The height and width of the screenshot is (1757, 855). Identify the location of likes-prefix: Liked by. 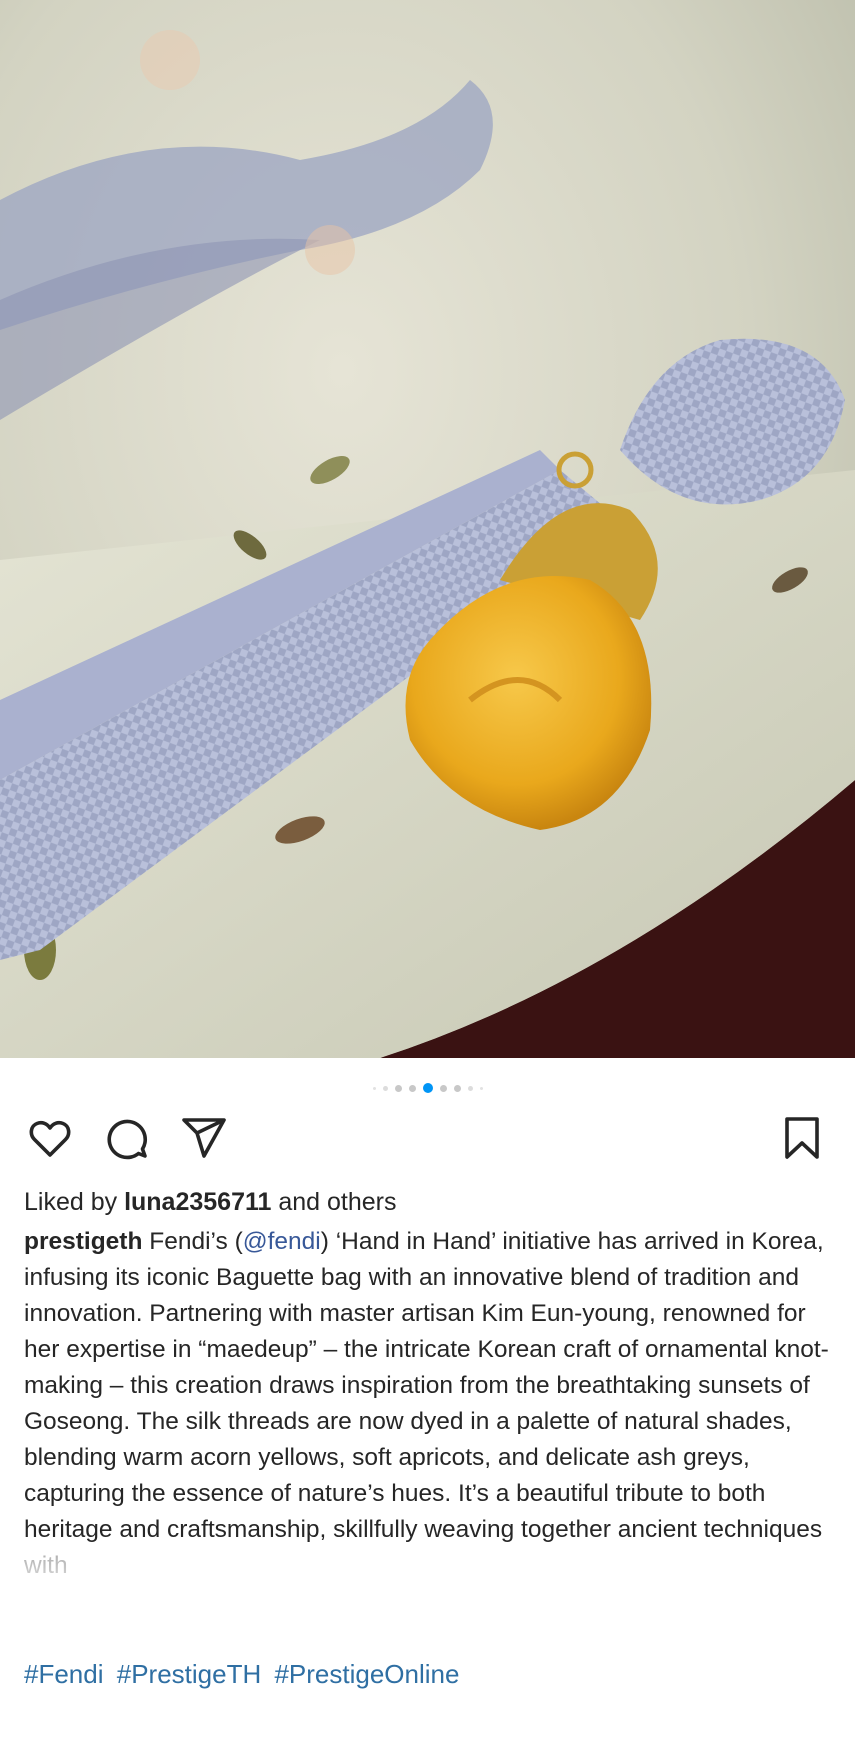
(74, 1202).